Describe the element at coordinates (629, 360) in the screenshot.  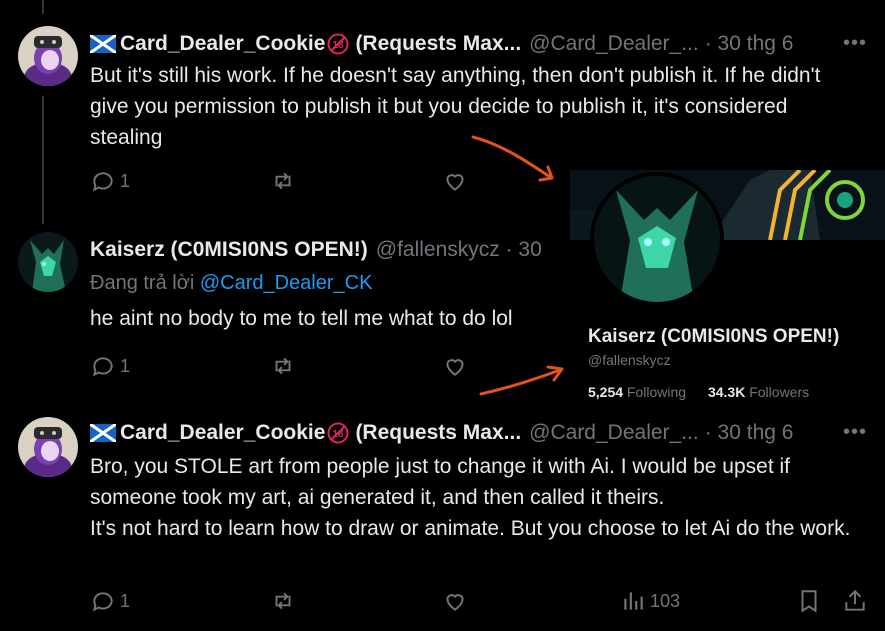
I see `profile-handle: @fallenskycz` at that location.